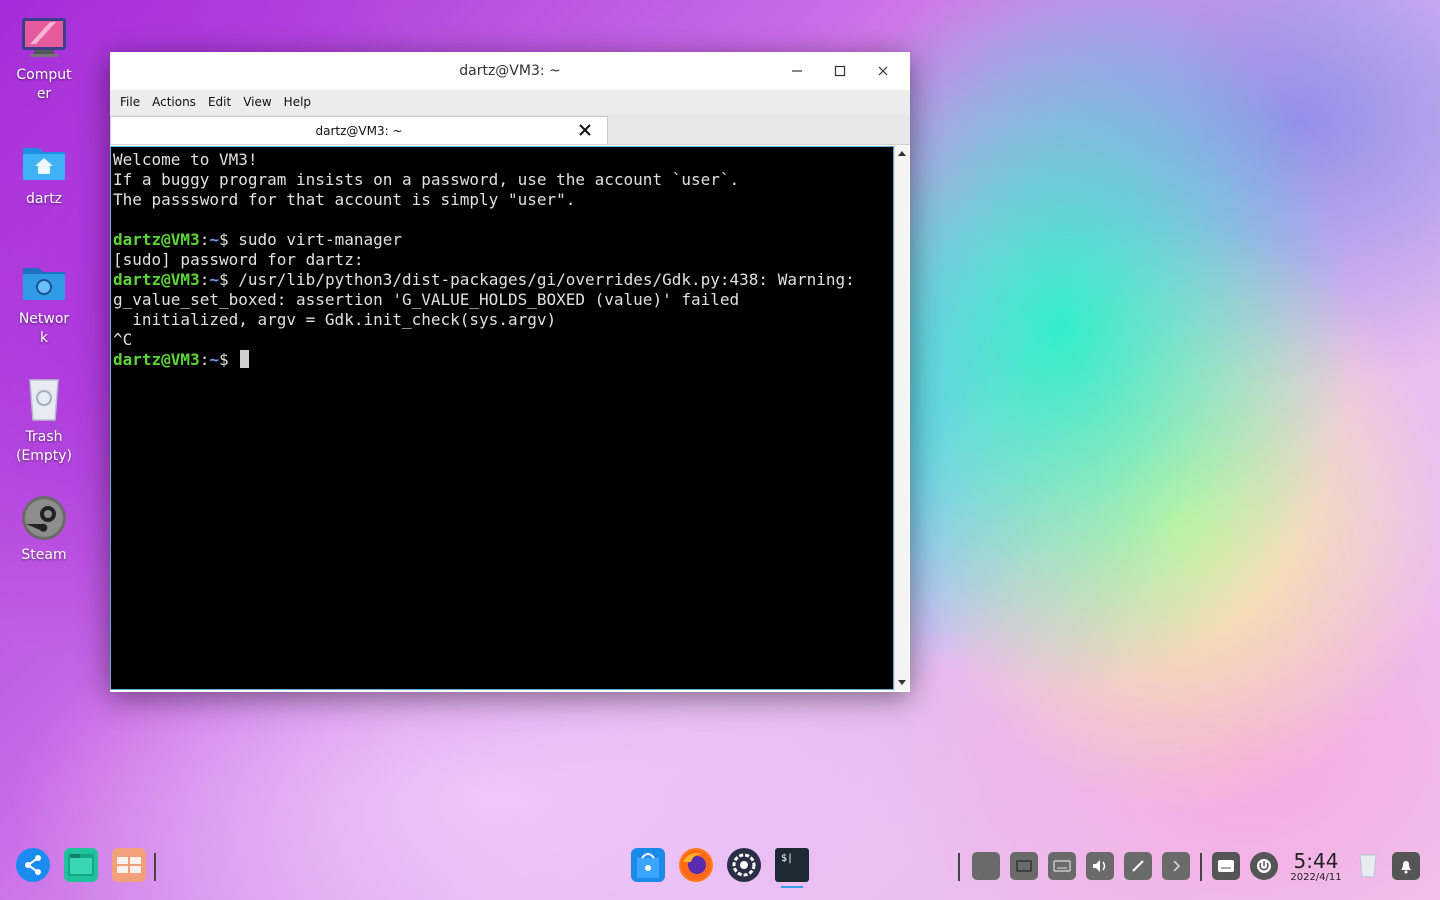 The height and width of the screenshot is (900, 1440). Describe the element at coordinates (1316, 877) in the screenshot. I see `clock-date: 2022/4/11` at that location.